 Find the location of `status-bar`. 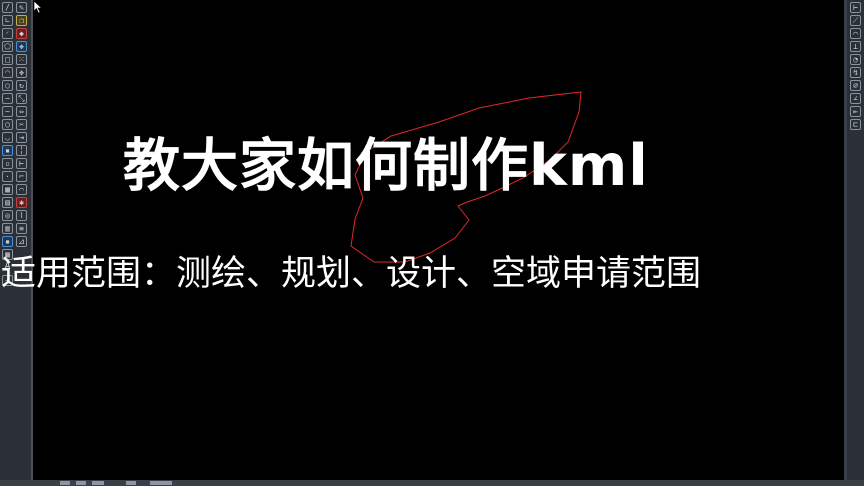

status-bar is located at coordinates (432, 483).